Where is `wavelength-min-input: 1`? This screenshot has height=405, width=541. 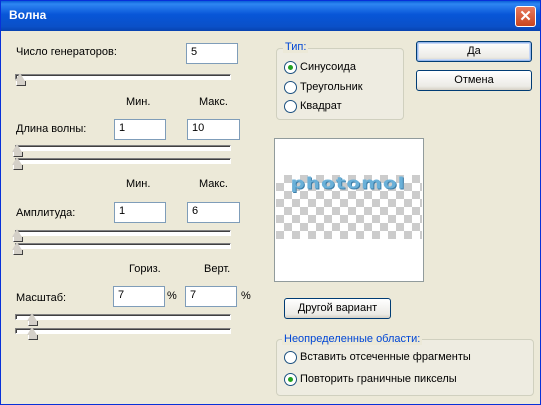 wavelength-min-input: 1 is located at coordinates (140, 129).